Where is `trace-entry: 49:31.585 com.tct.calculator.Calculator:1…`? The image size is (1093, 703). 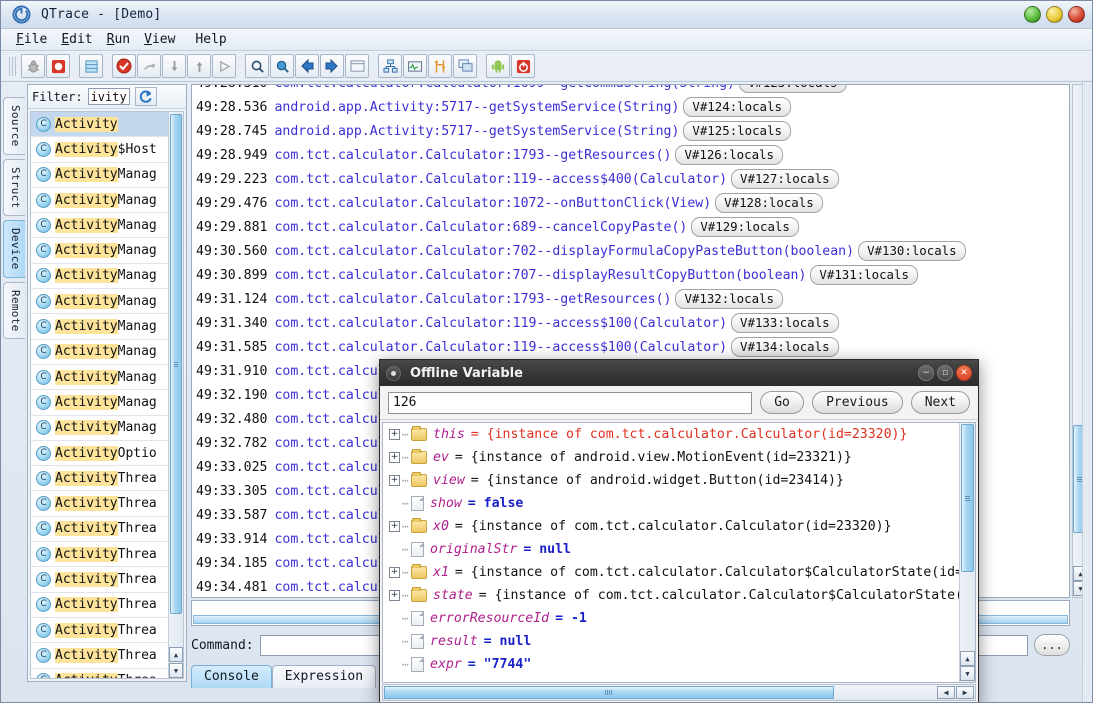
trace-entry: 49:31.585 com.tct.calculator.Calculator:1… is located at coordinates (579, 347).